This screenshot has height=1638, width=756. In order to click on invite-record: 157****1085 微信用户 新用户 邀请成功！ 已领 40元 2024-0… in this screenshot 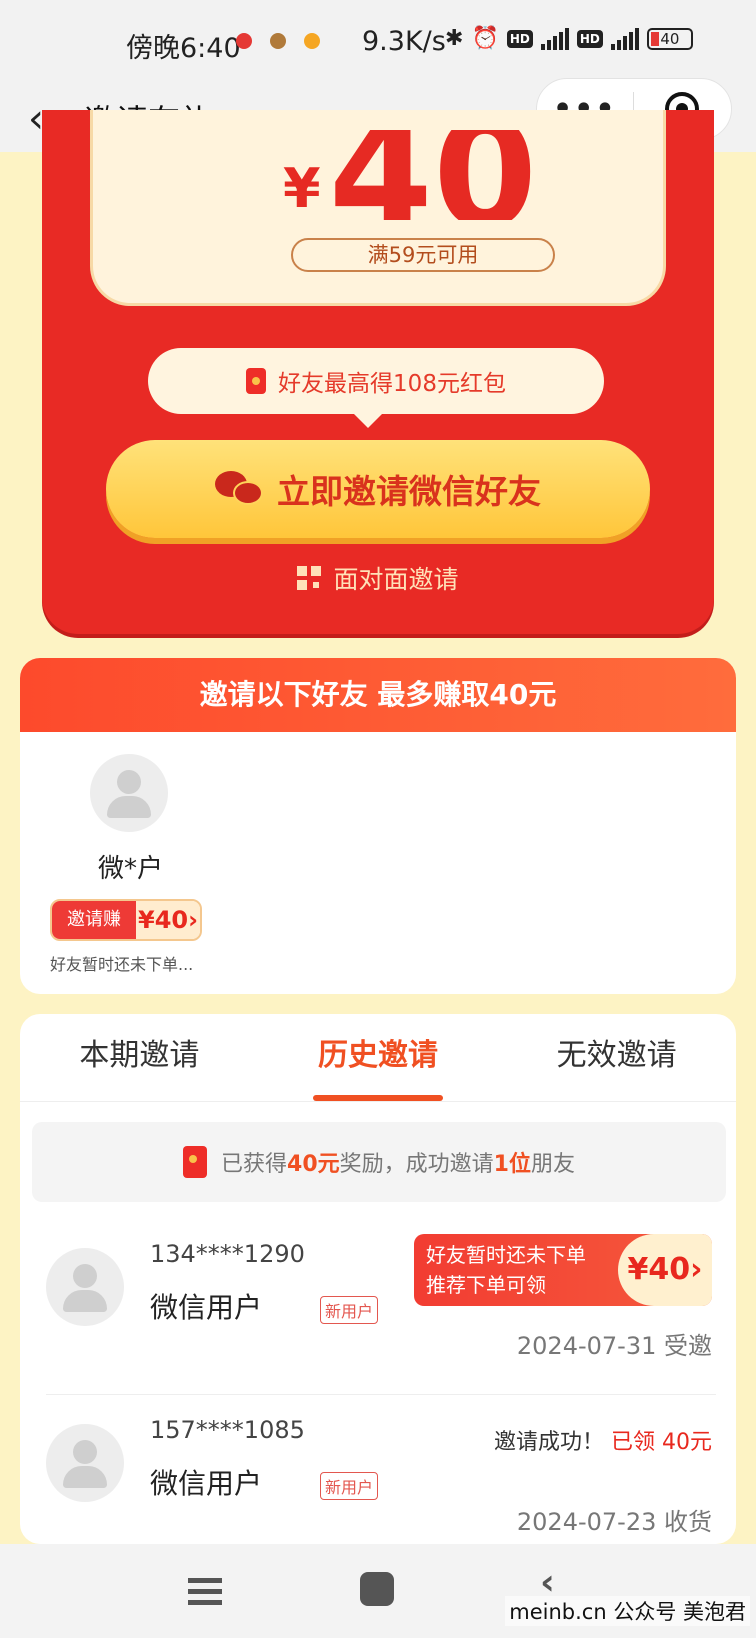, I will do `click(381, 1485)`.